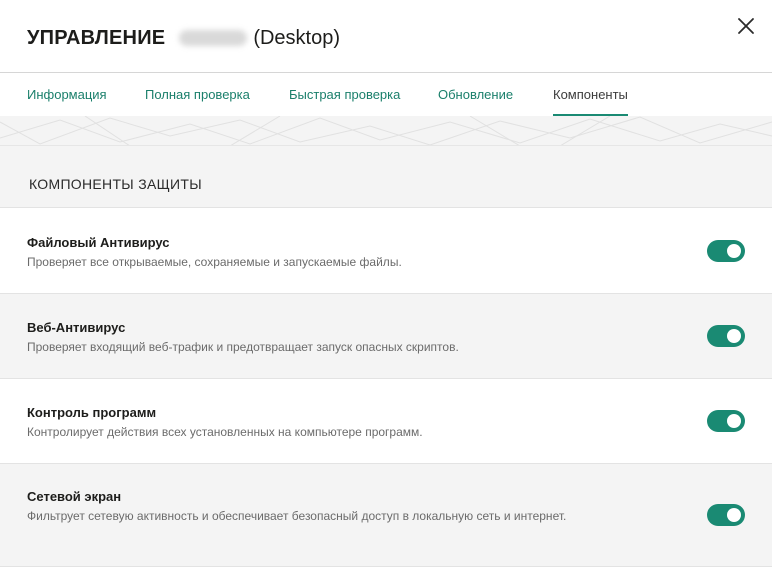  Describe the element at coordinates (74, 496) in the screenshot. I see `component-name: Сетевой экран` at that location.